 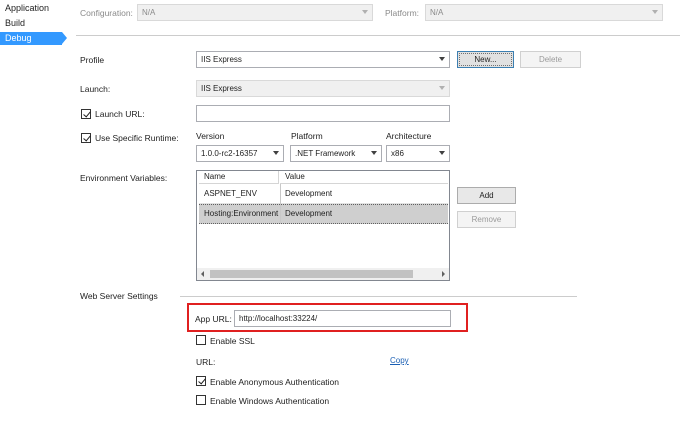 I want to click on use-specific-runtime-label: Use Specific Runtime:, so click(x=137, y=138).